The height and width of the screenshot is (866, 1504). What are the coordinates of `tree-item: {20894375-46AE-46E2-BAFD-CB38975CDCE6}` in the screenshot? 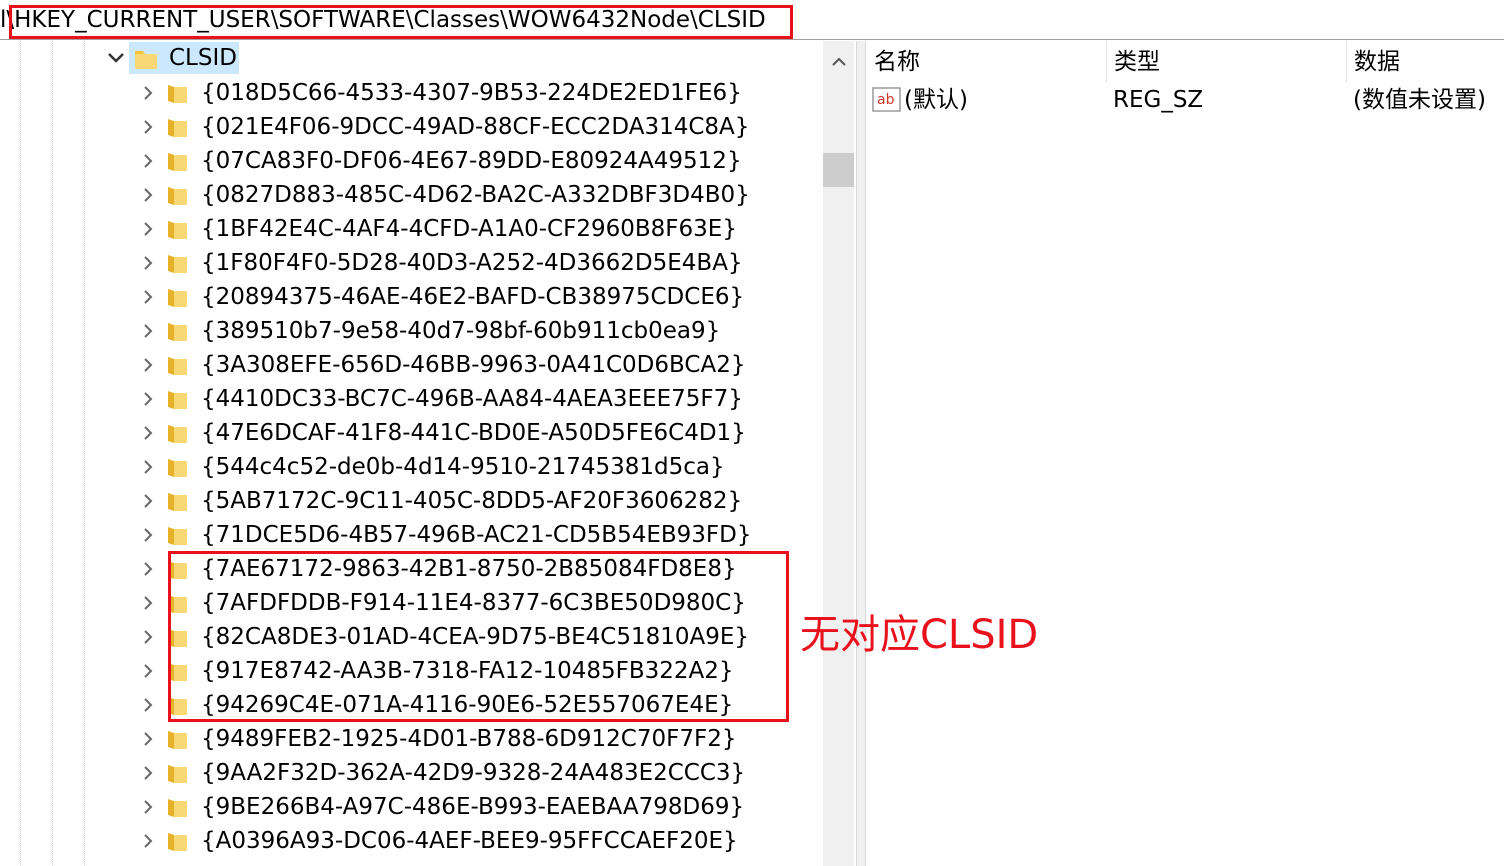 It's located at (411, 297).